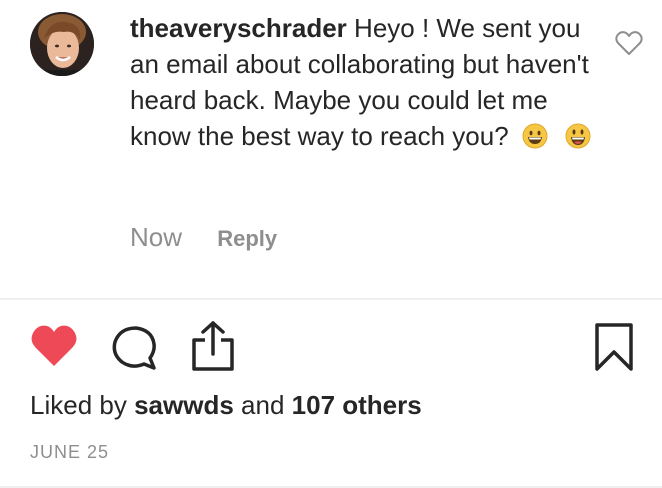 The height and width of the screenshot is (488, 662). I want to click on comment-timestamp: Now, so click(156, 237).